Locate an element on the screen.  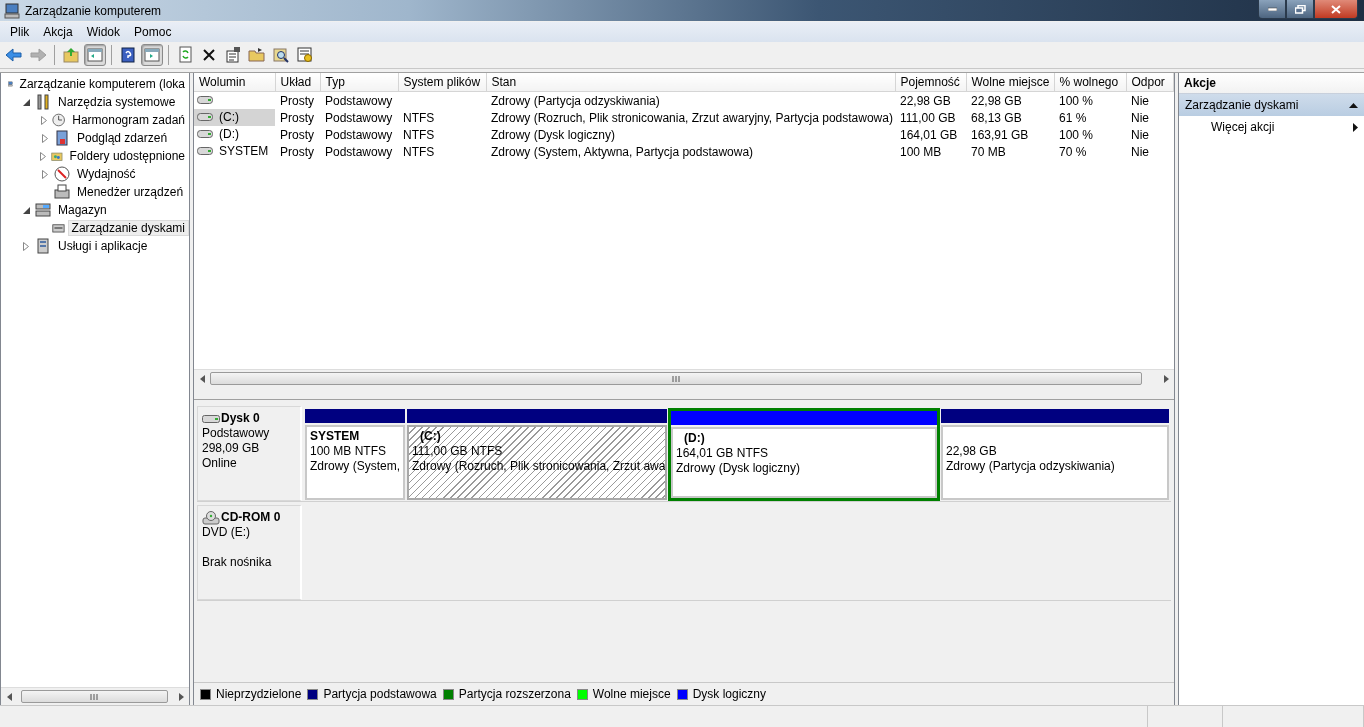
restore-icon is located at coordinates (1300, 9).